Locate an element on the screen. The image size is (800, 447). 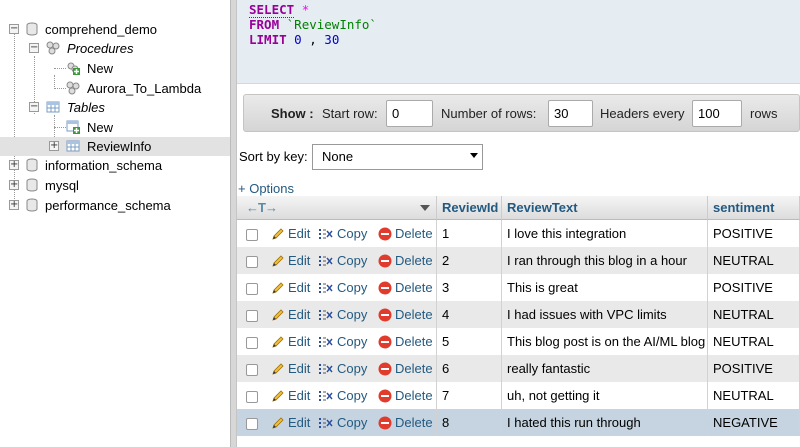
sort-by-key-select: None is located at coordinates (397, 157).